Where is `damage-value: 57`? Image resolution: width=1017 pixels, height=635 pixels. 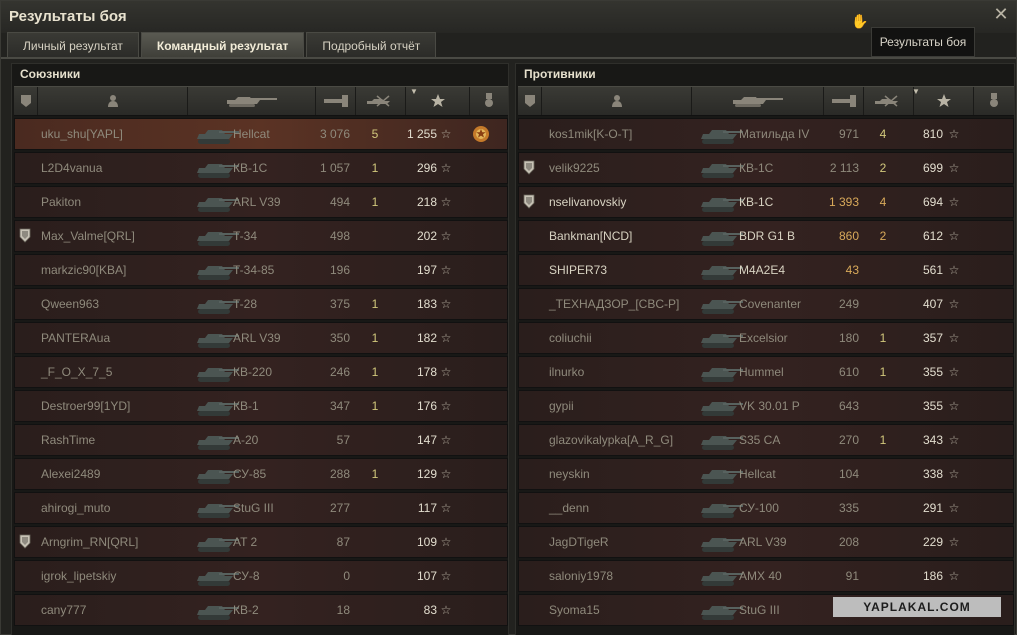
damage-value: 57 is located at coordinates (343, 440).